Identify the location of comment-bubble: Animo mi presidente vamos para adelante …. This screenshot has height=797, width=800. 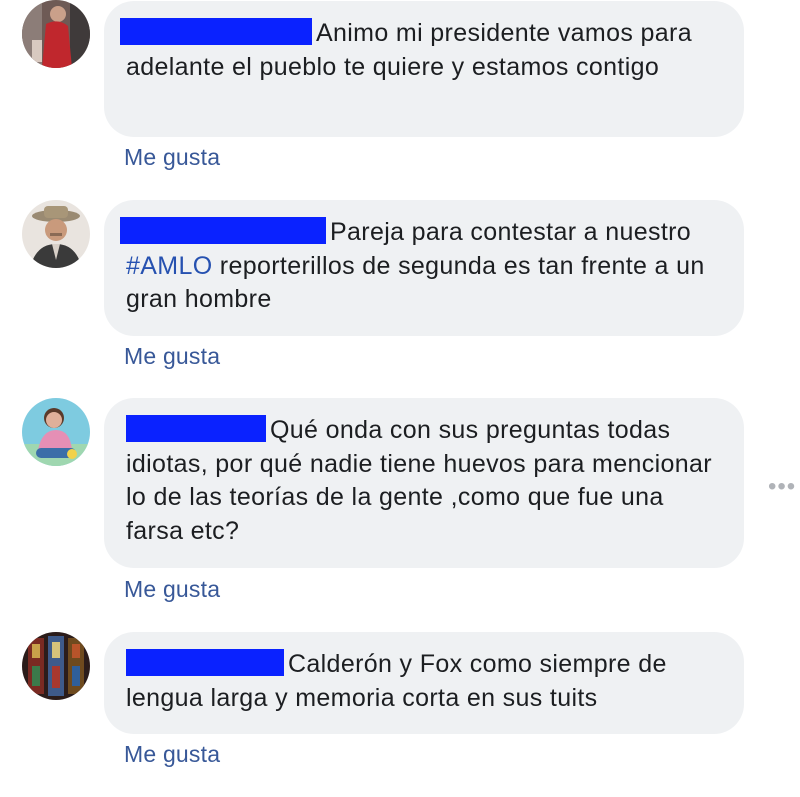
(424, 69).